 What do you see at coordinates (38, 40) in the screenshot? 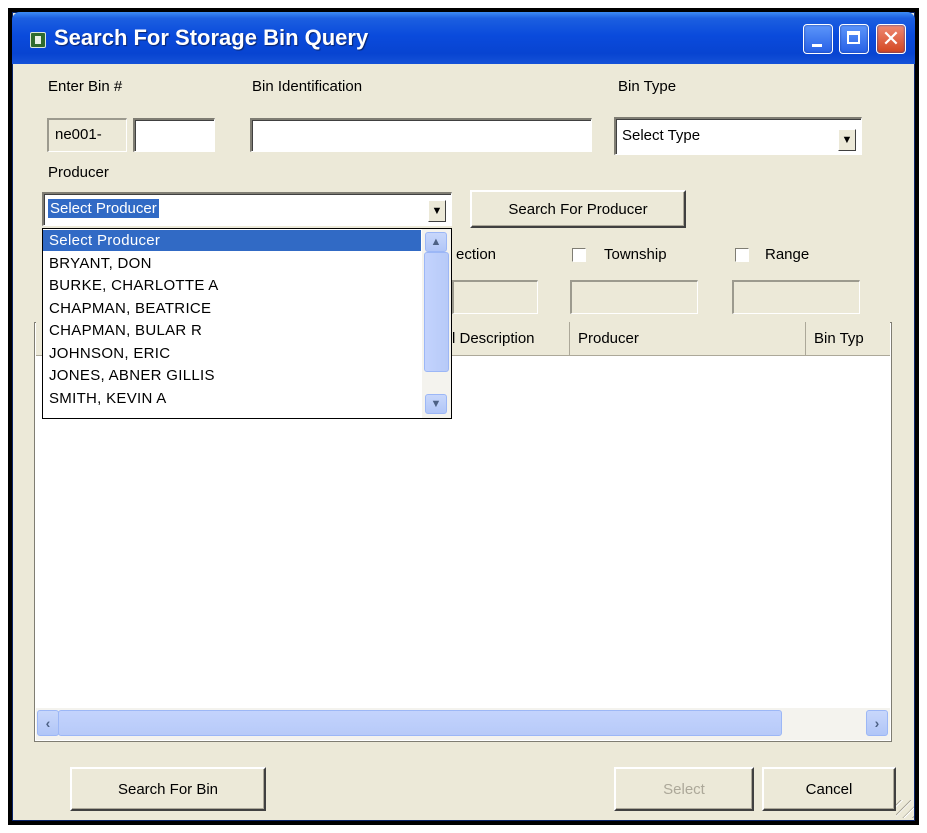
I see `app-icon` at bounding box center [38, 40].